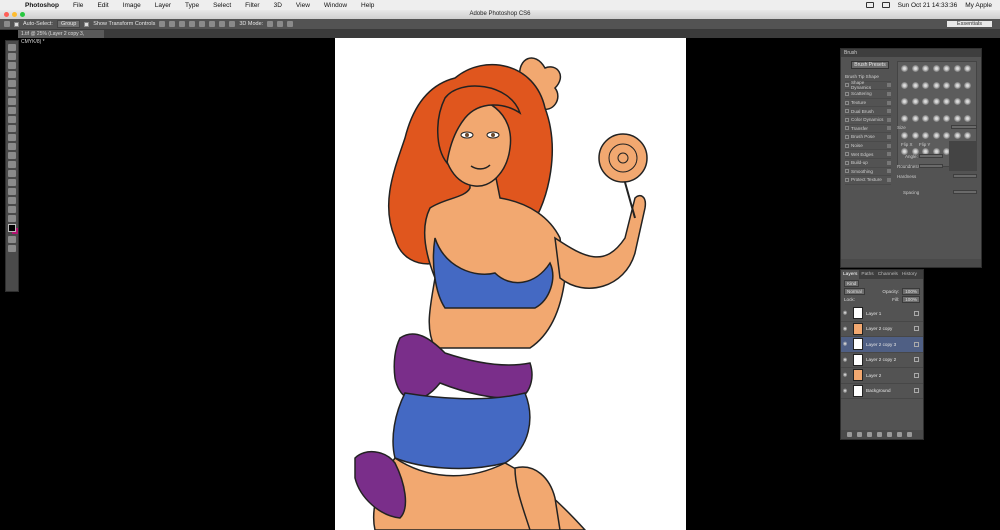 Image resolution: width=1000 pixels, height=530 pixels. Describe the element at coordinates (882, 345) in the screenshot. I see `layer-row-selected: ◉ Layer 2 copy 3` at that location.